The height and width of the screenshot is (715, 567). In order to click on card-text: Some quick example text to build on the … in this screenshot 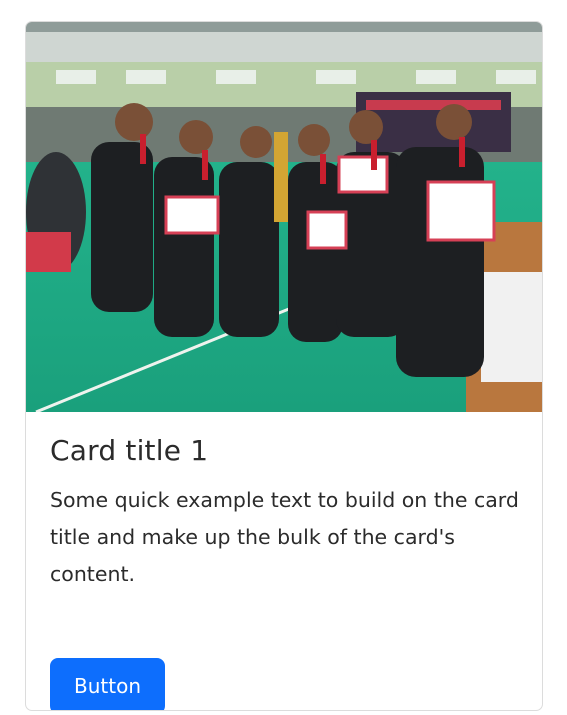, I will do `click(284, 536)`.